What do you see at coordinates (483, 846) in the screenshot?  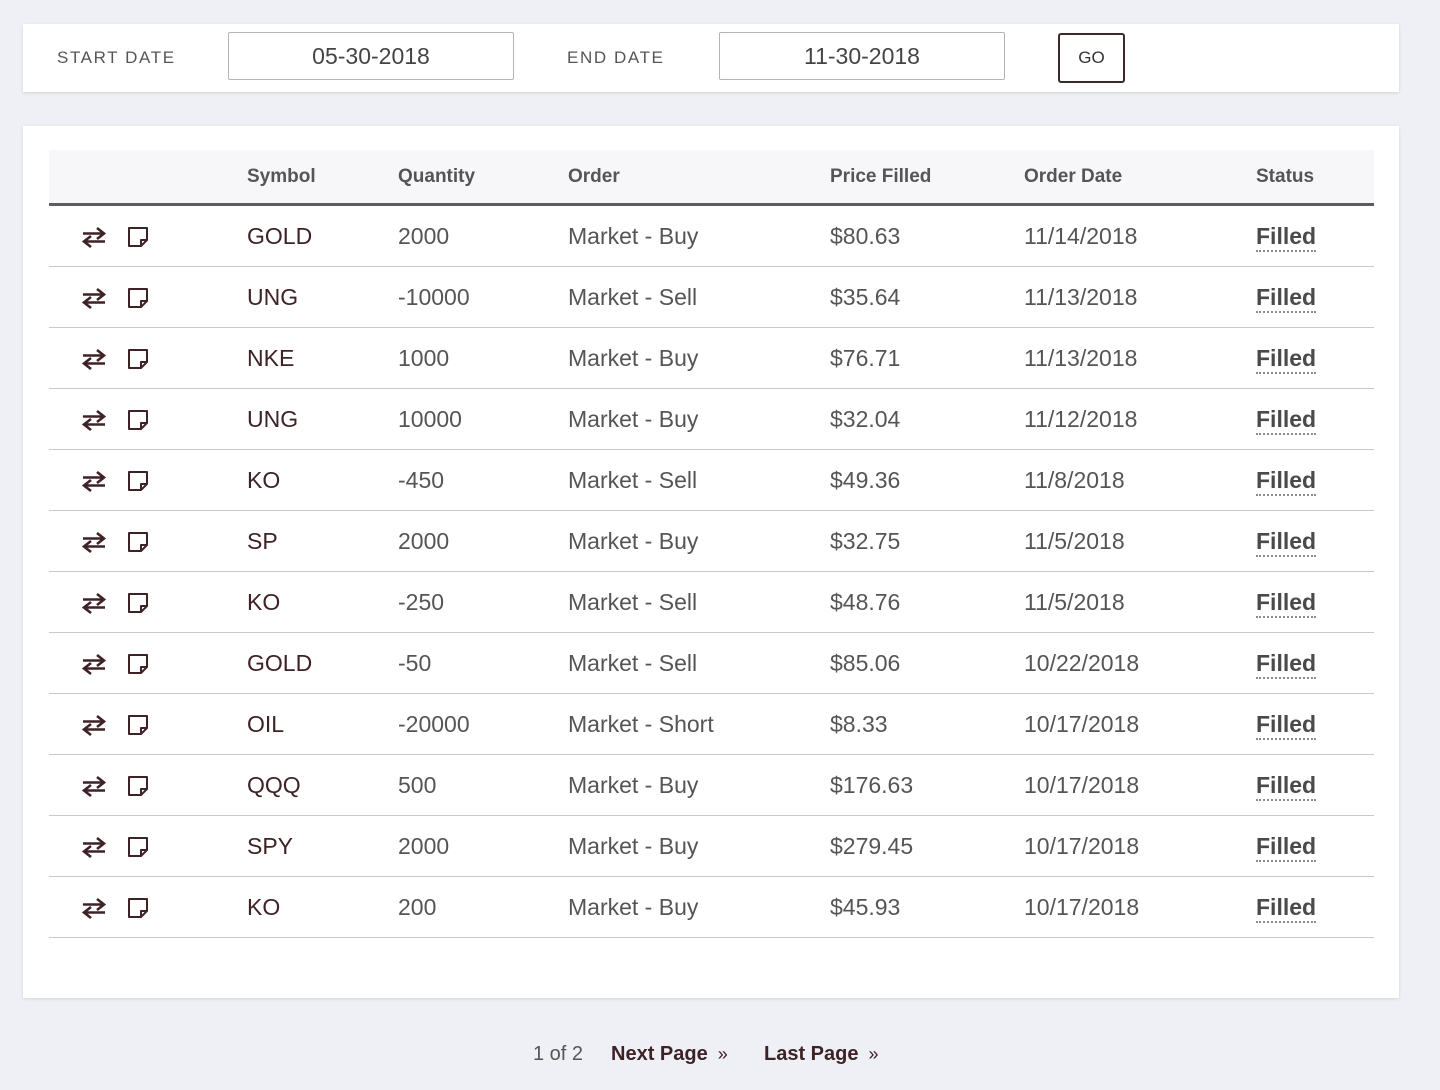 I see `quantity-cell: 2000` at bounding box center [483, 846].